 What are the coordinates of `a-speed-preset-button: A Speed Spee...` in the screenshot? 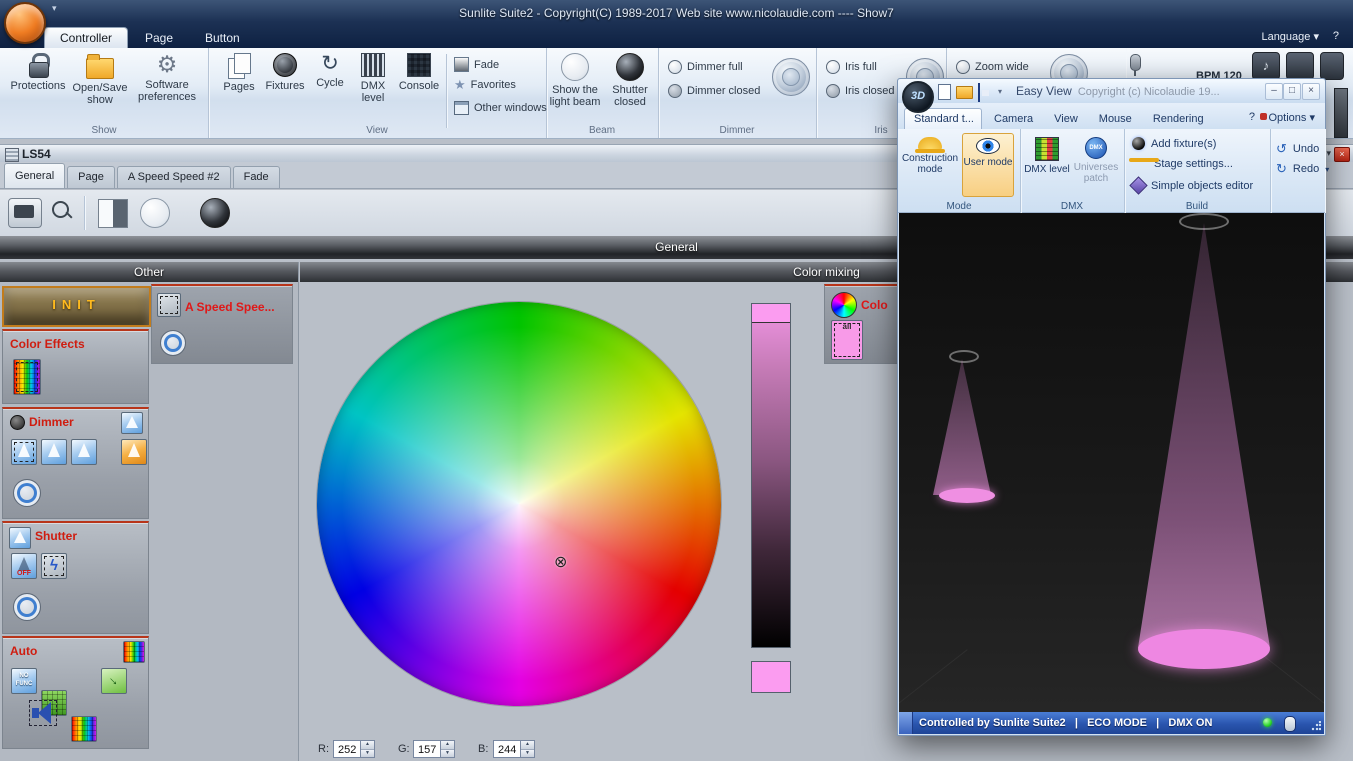 It's located at (222, 324).